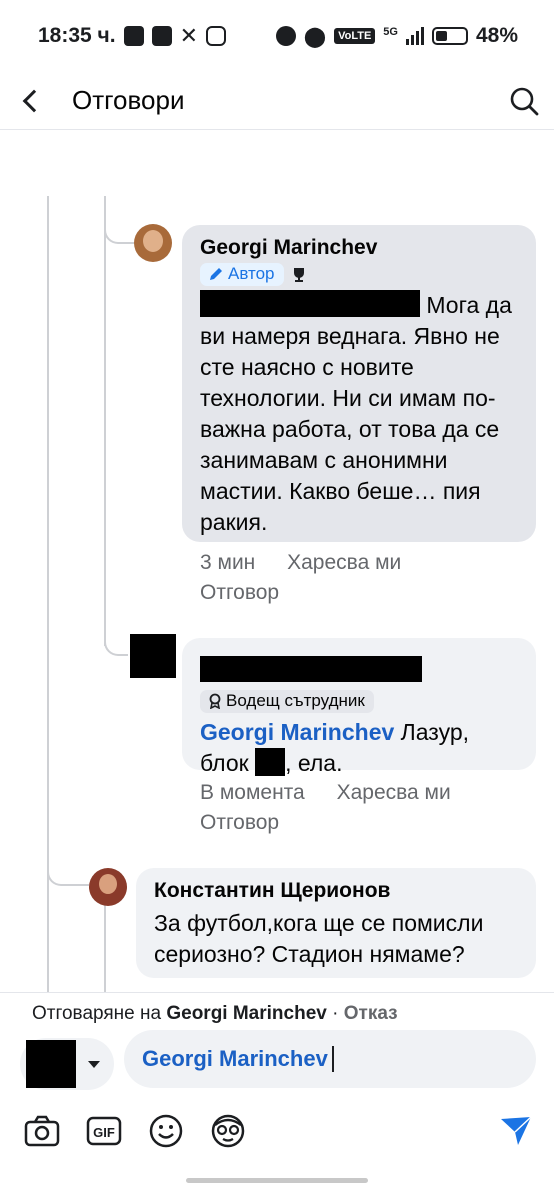 The height and width of the screenshot is (1200, 554). What do you see at coordinates (390, 31) in the screenshot?
I see `network-type: 5G` at bounding box center [390, 31].